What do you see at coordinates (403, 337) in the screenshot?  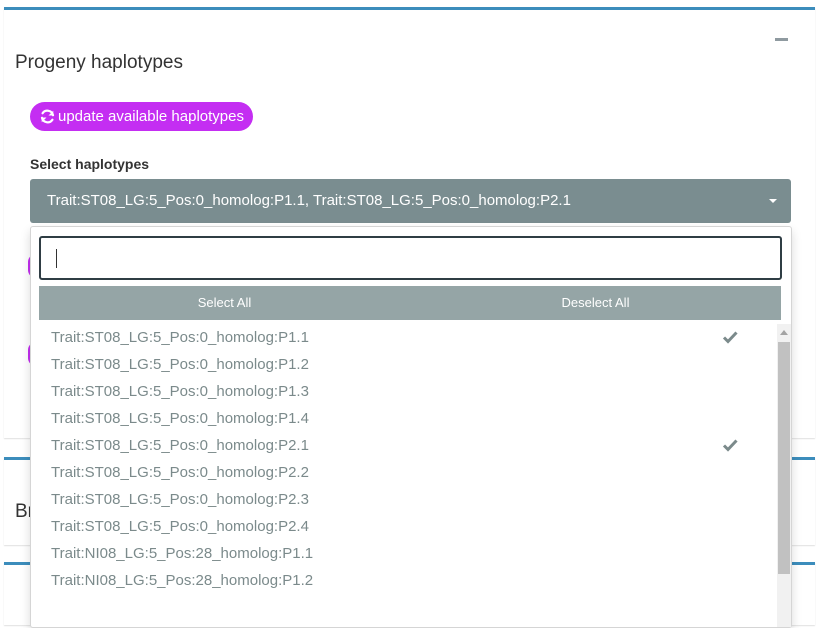 I see `haplotype-option: Trait:ST08_LG:5_Pos:0_homolog:P1.1` at bounding box center [403, 337].